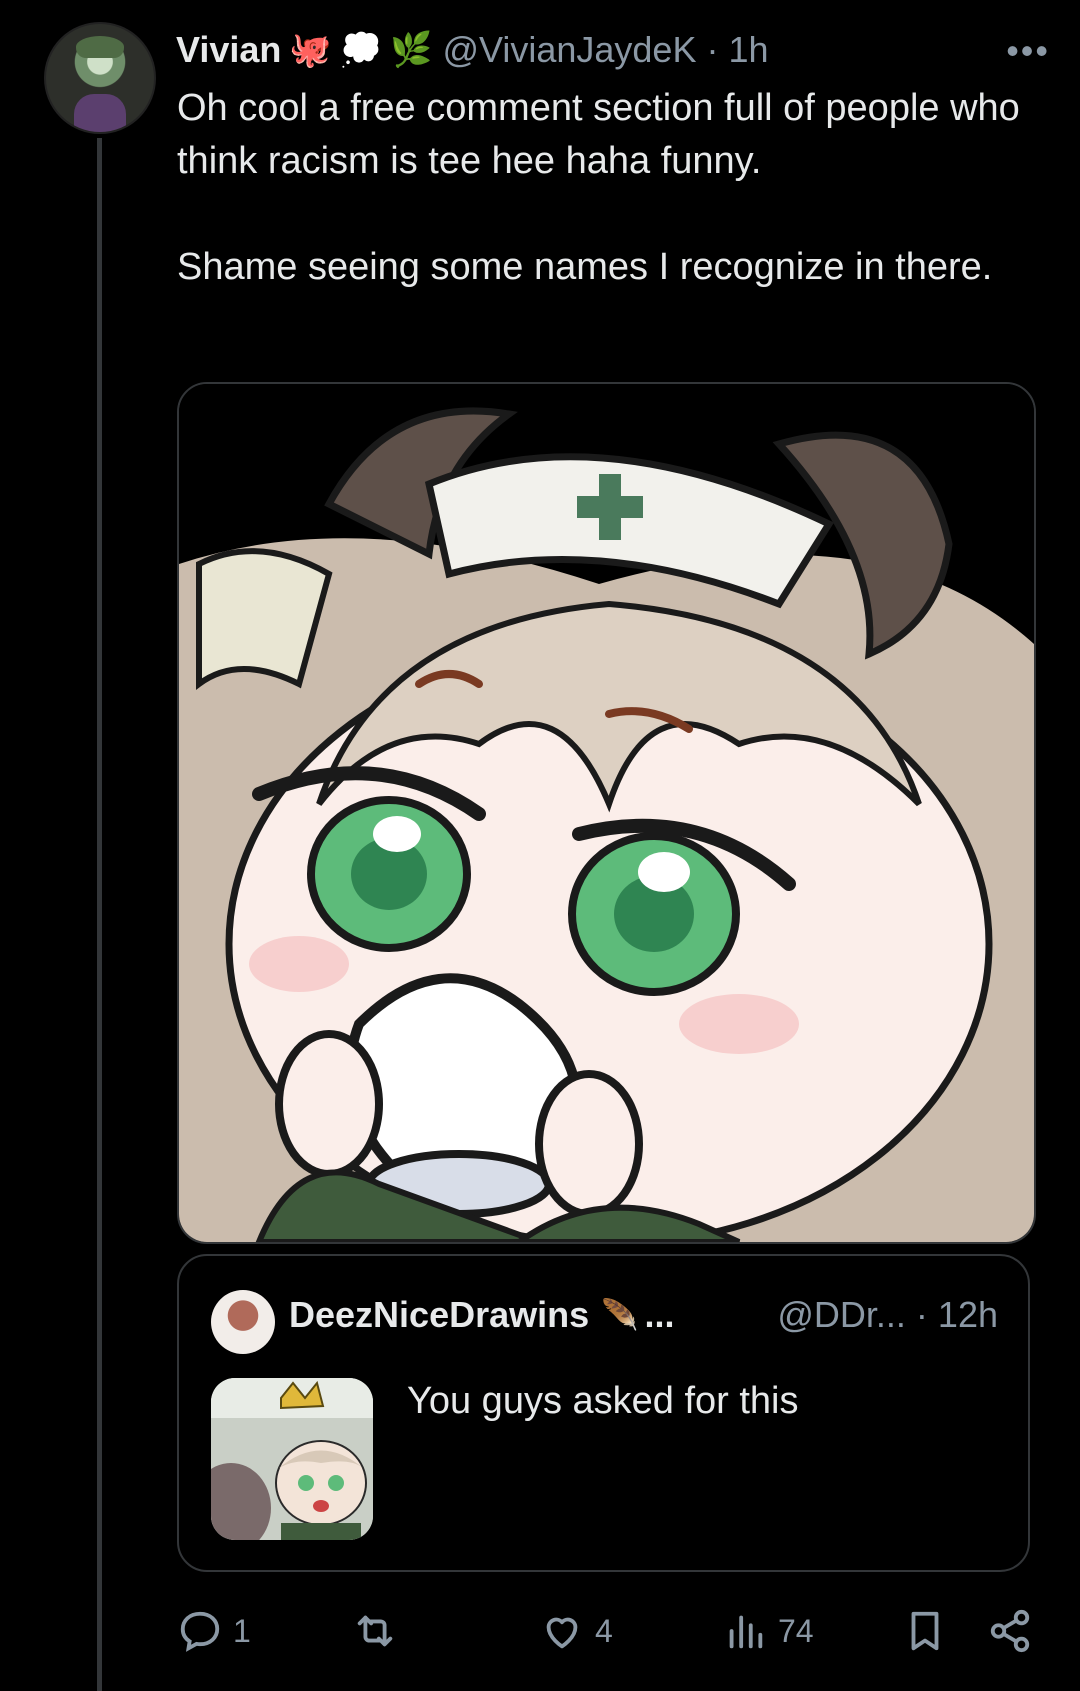  Describe the element at coordinates (748, 50) in the screenshot. I see `tweet-time: 1h` at that location.